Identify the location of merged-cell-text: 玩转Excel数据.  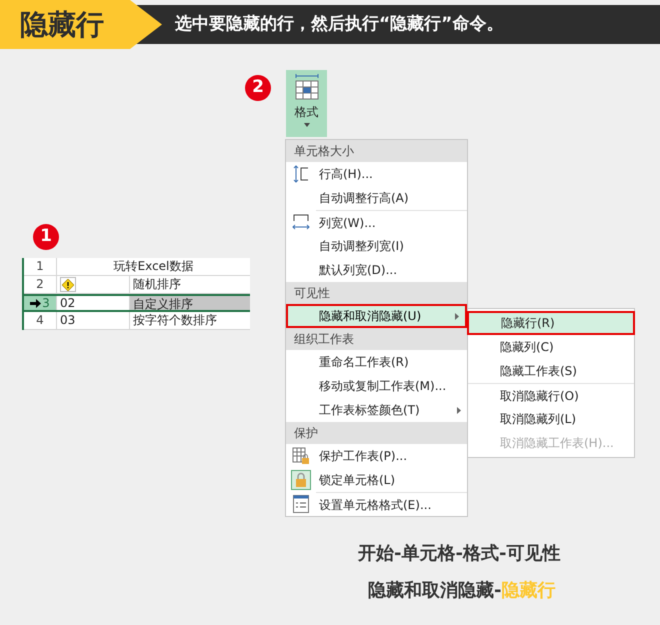
(153, 266).